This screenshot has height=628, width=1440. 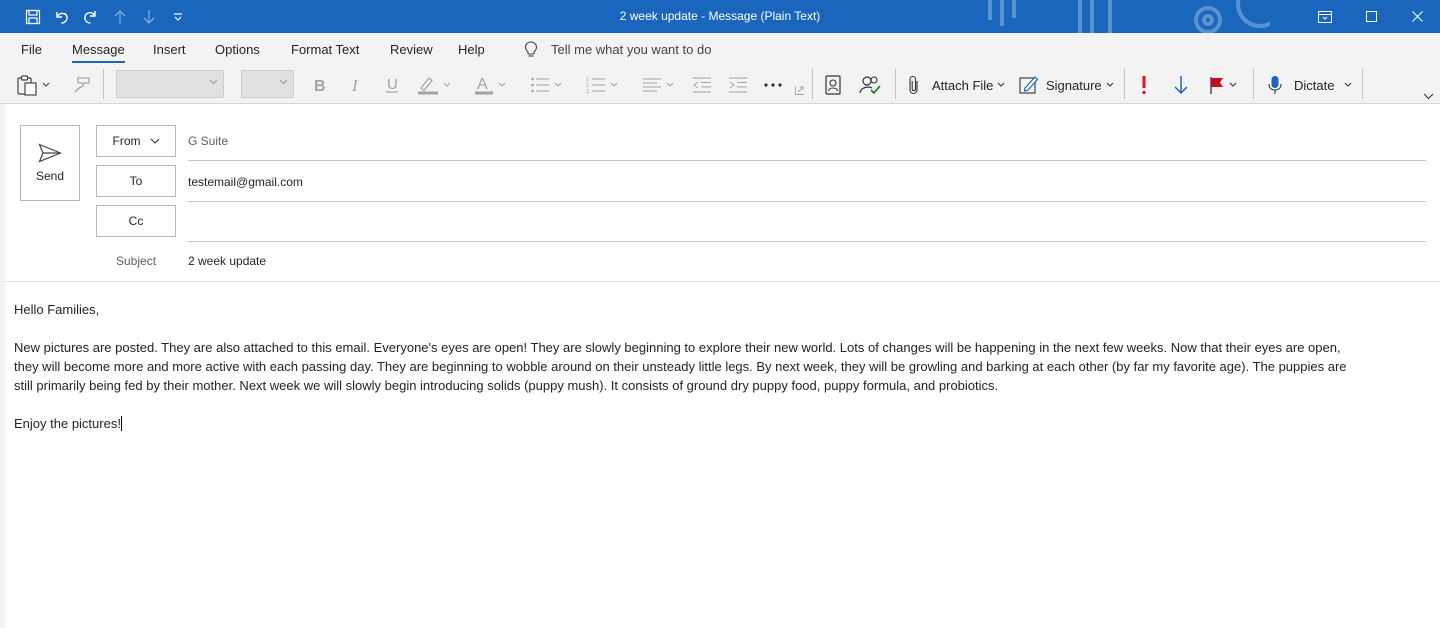 What do you see at coordinates (67, 423) in the screenshot?
I see `body-closing: Enjoy the pictures!` at bounding box center [67, 423].